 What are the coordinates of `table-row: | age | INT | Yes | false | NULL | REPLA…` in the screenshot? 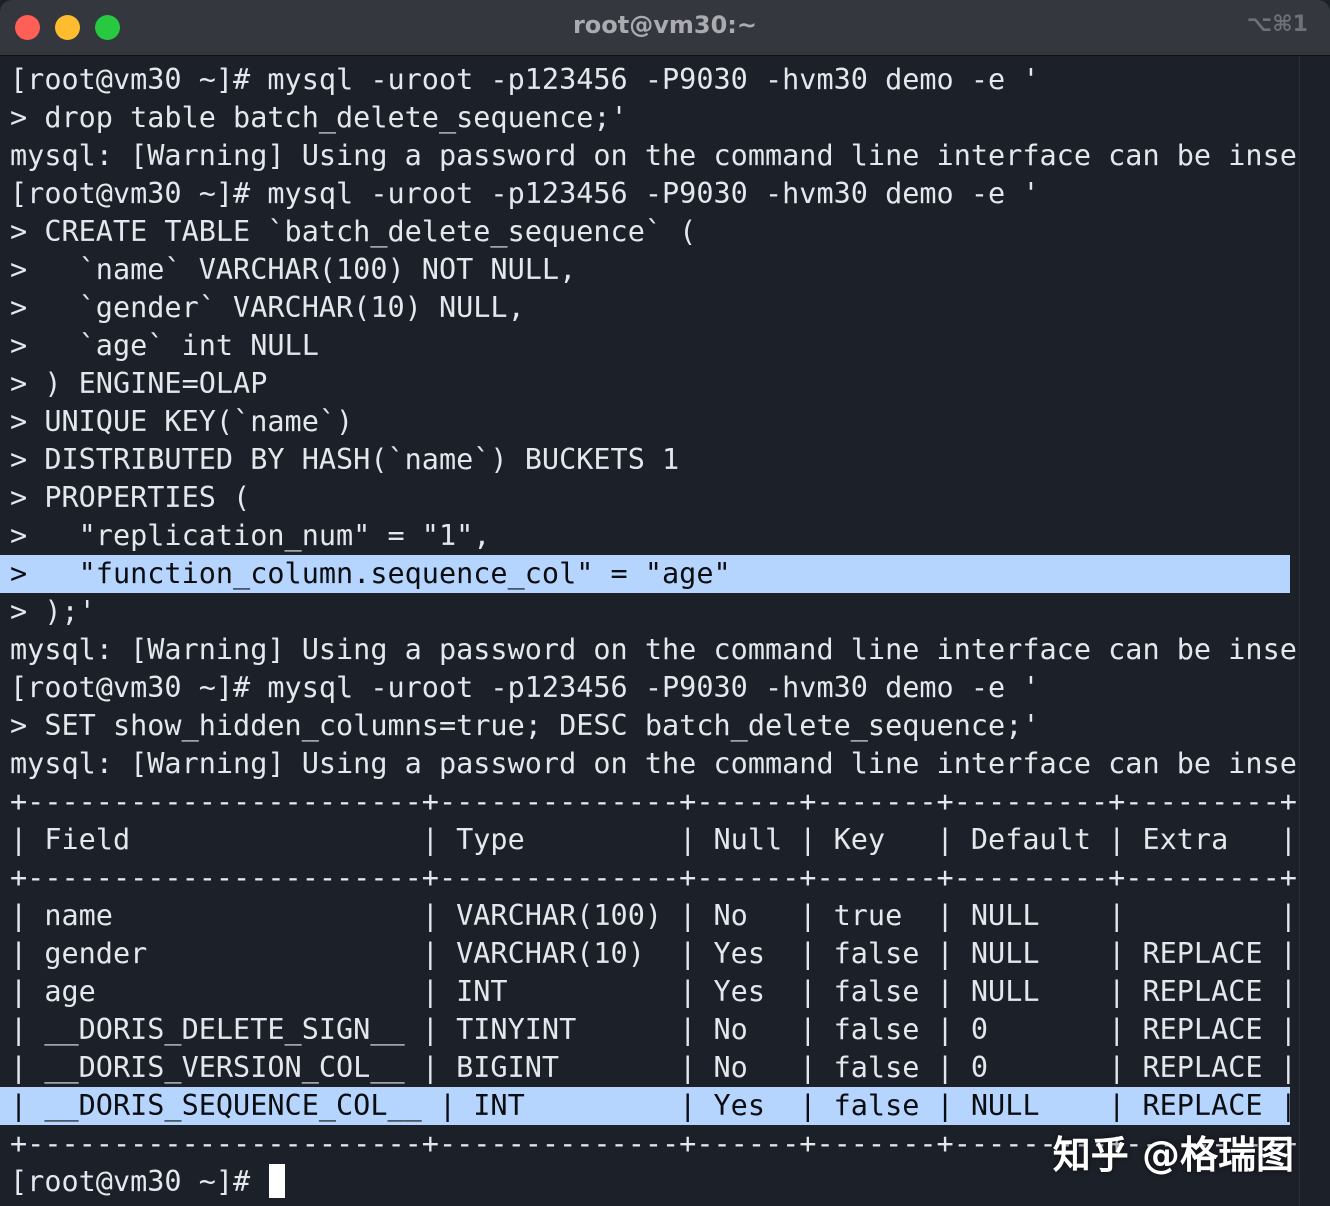 It's located at (653, 991).